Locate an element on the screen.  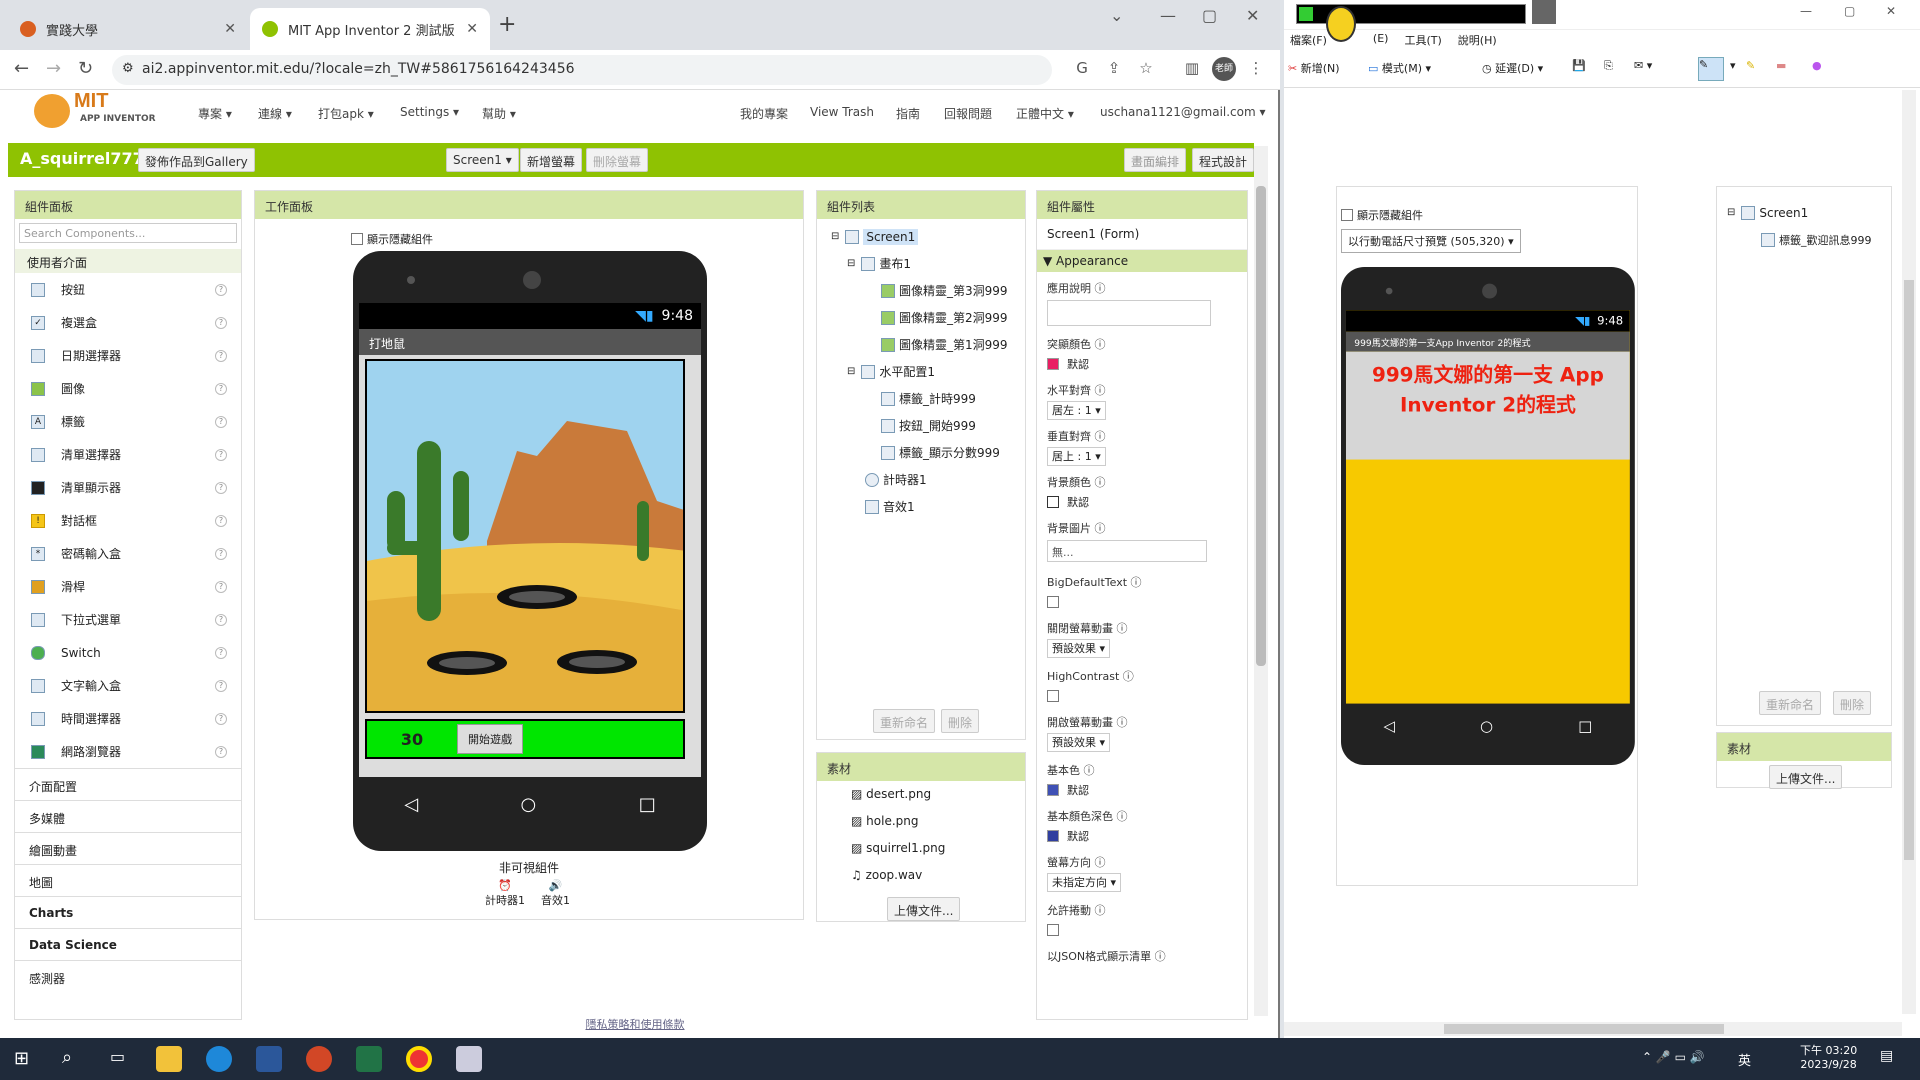
palette-item-textbox: 文字輸入盒? is located at coordinates (128, 685).